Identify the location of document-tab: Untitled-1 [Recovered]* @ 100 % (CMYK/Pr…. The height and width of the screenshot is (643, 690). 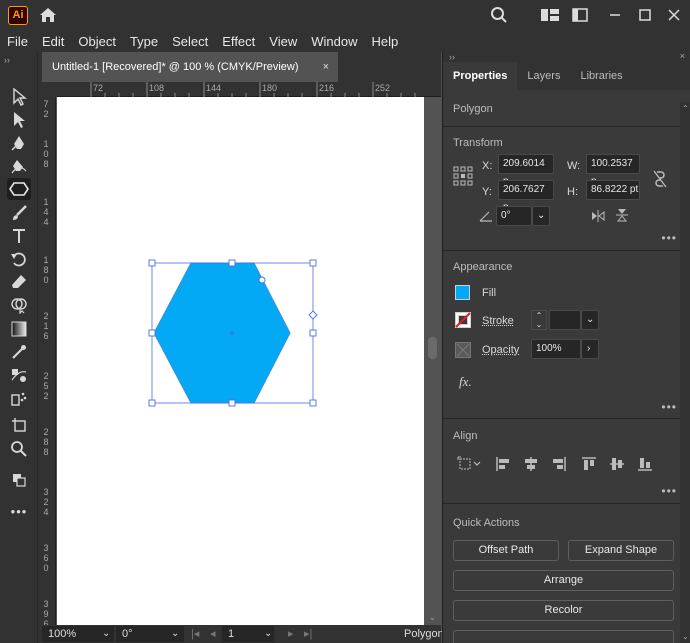
(190, 67).